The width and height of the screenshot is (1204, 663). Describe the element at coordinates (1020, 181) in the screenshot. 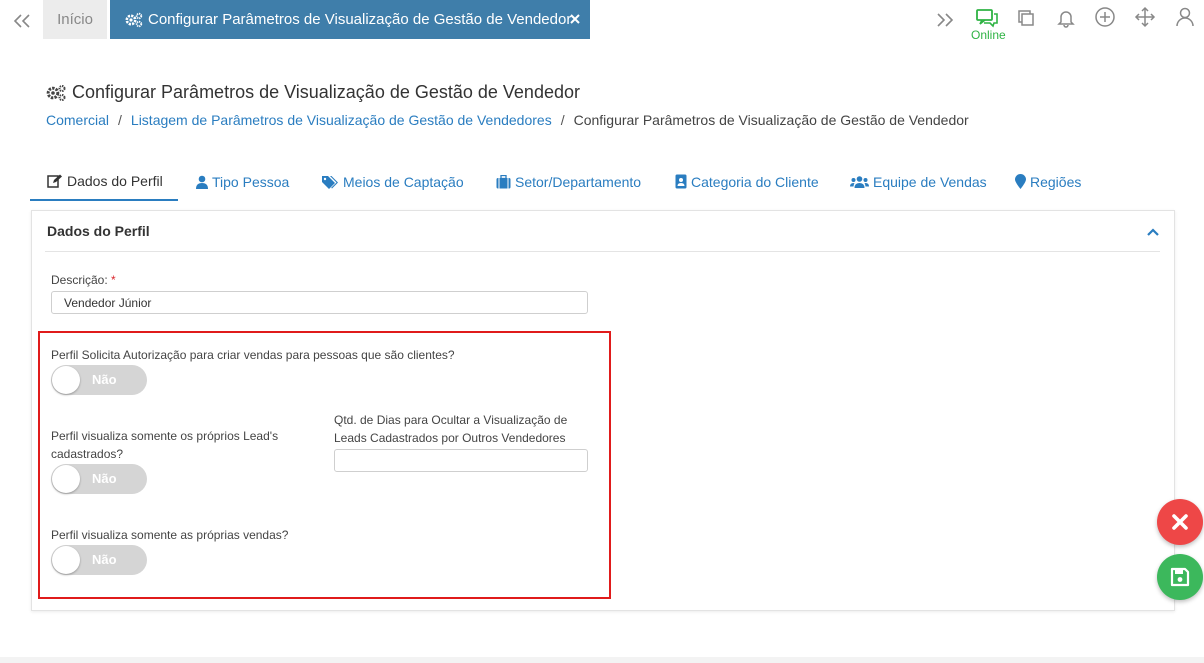

I see `map-marker-icon` at that location.